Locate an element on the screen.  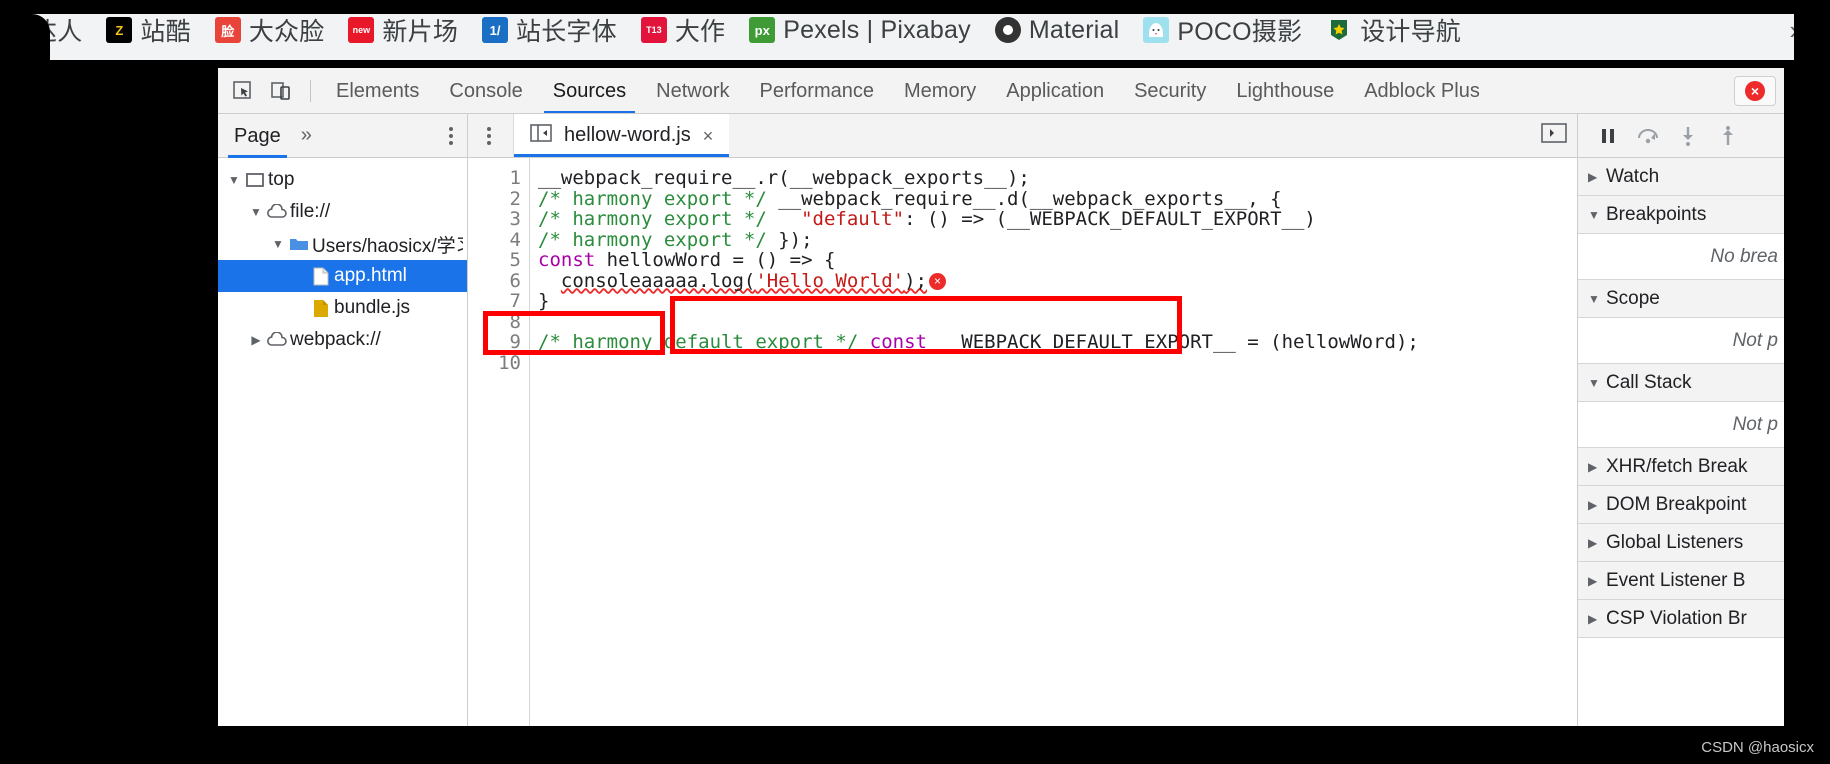
devtools-tab-sources: Sources is located at coordinates (589, 90).